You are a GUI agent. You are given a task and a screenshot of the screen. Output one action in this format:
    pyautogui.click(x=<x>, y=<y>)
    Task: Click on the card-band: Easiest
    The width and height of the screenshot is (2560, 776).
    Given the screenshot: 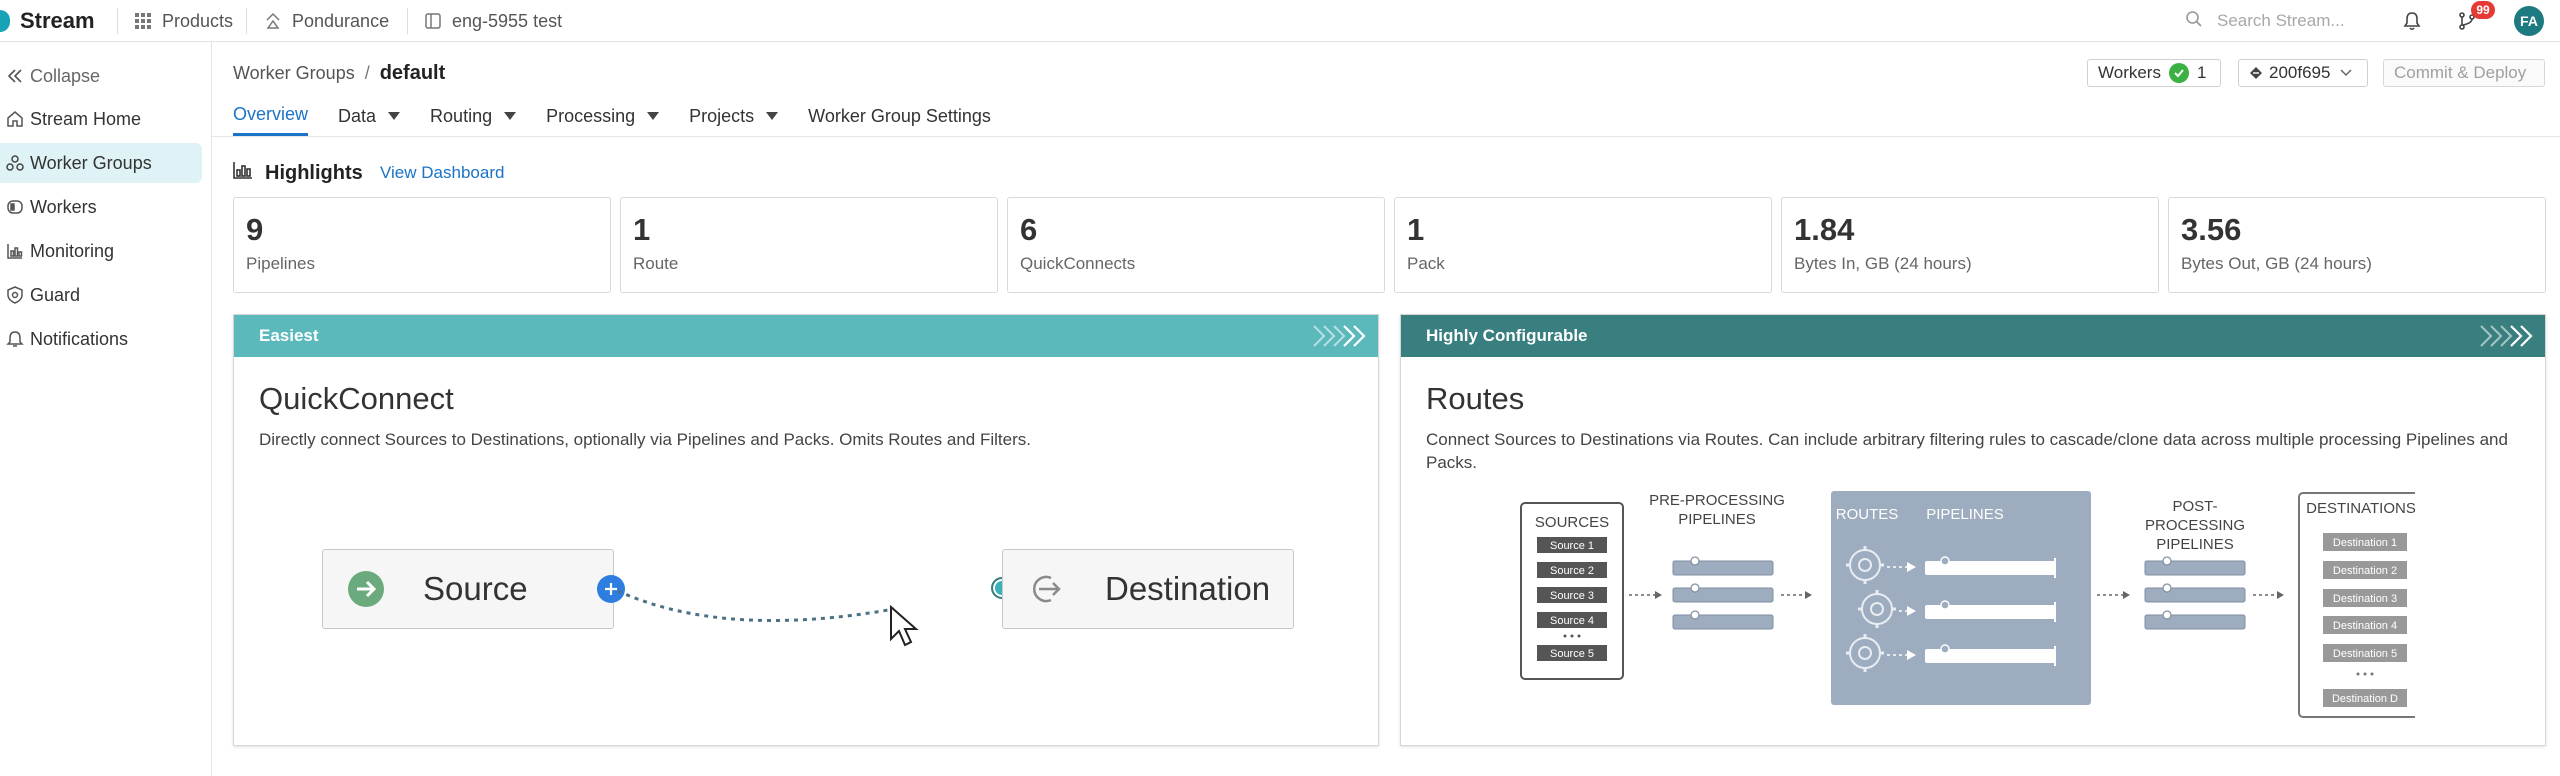 What is the action you would take?
    pyautogui.click(x=806, y=336)
    